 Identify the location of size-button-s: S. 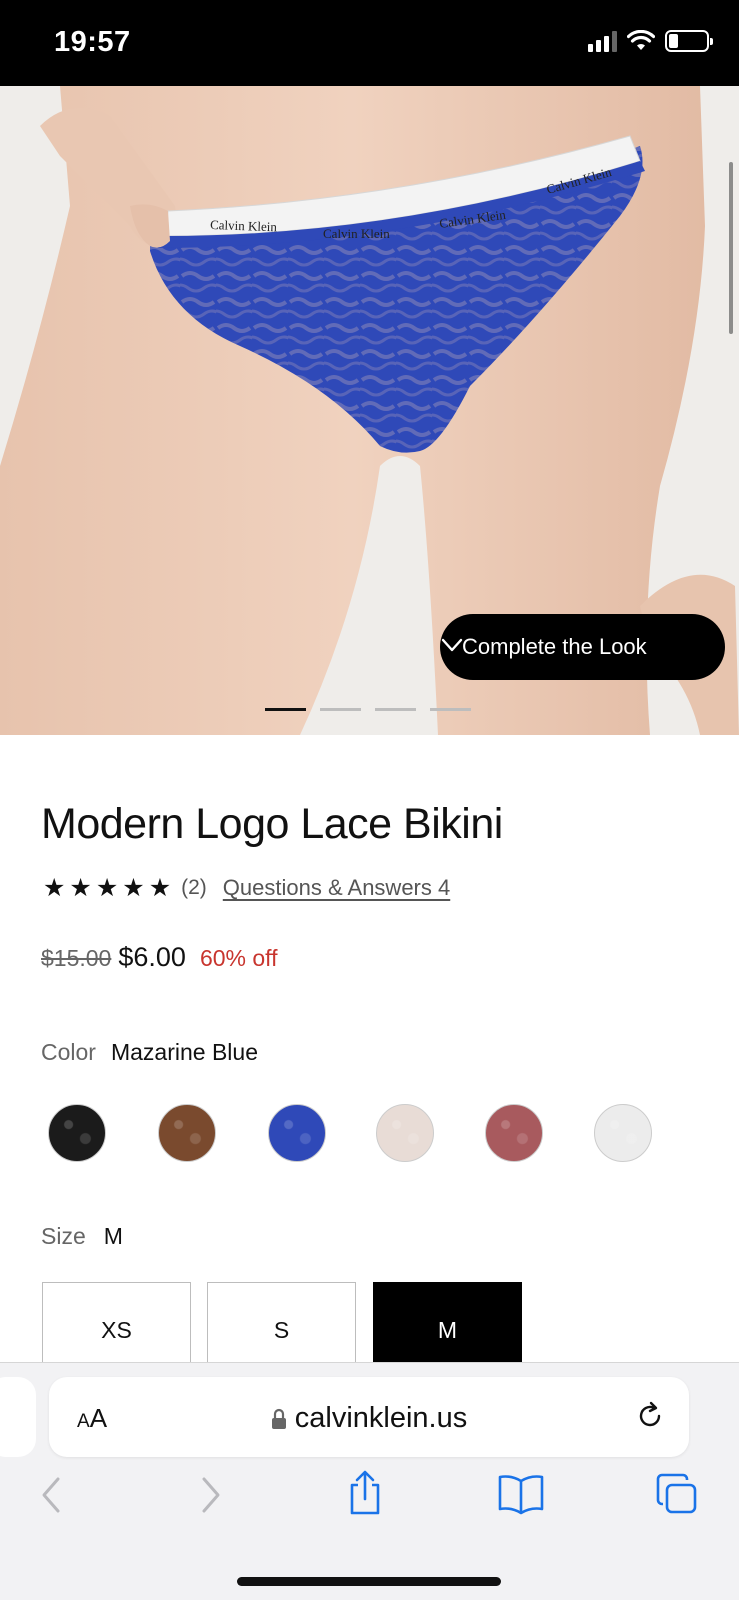
(281, 1327).